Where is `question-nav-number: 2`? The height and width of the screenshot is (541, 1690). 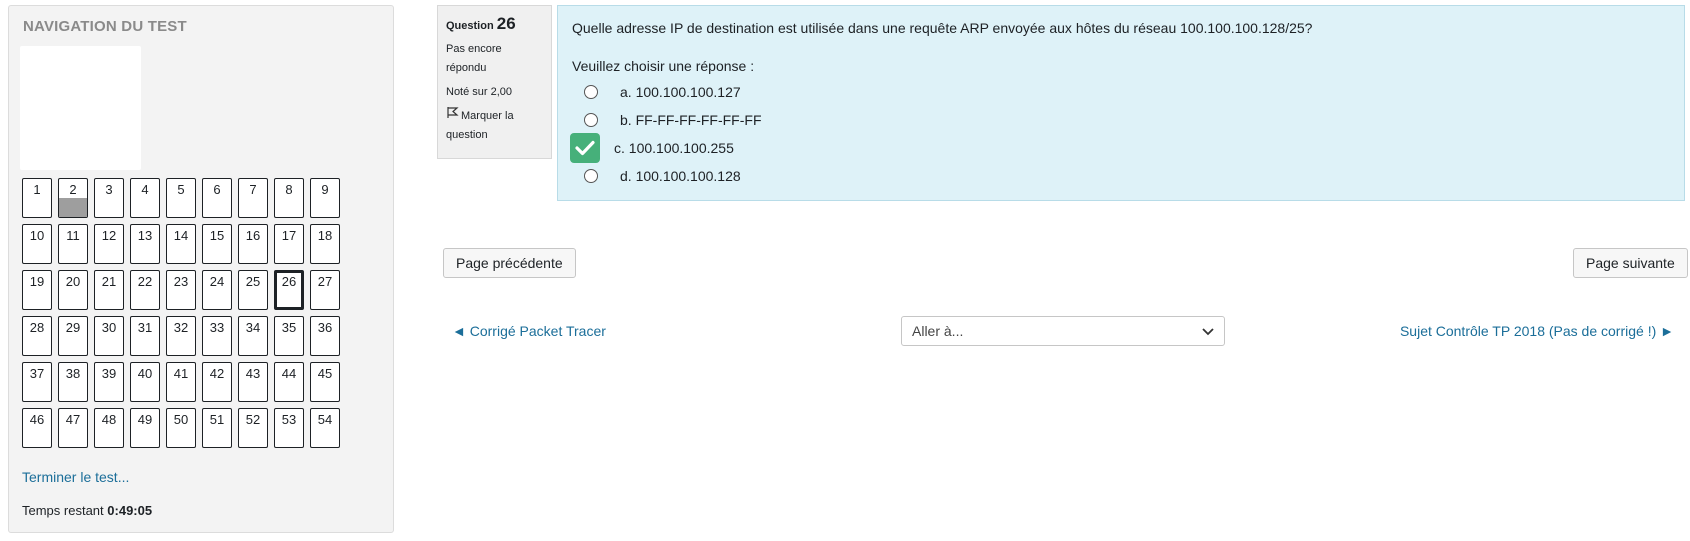
question-nav-number: 2 is located at coordinates (73, 189).